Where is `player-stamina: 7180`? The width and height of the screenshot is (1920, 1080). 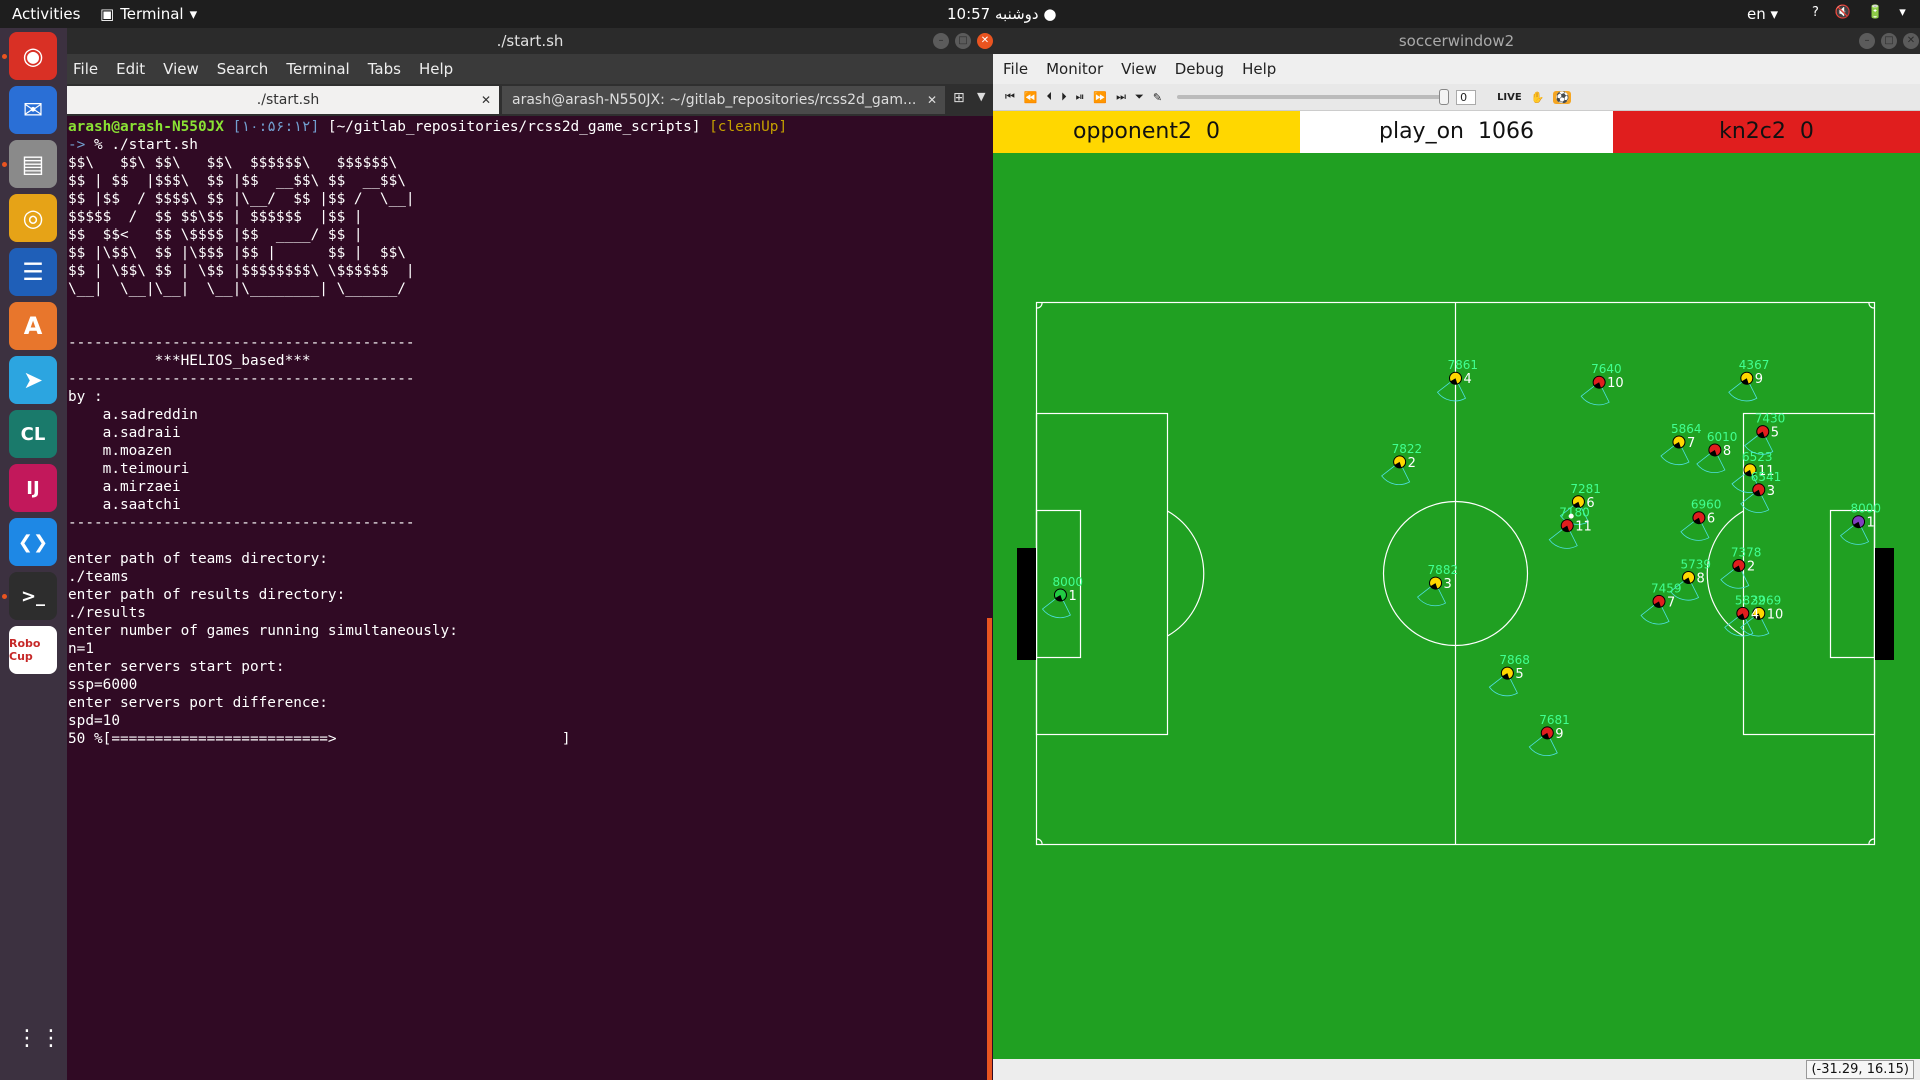
player-stamina: 7180 is located at coordinates (1574, 513).